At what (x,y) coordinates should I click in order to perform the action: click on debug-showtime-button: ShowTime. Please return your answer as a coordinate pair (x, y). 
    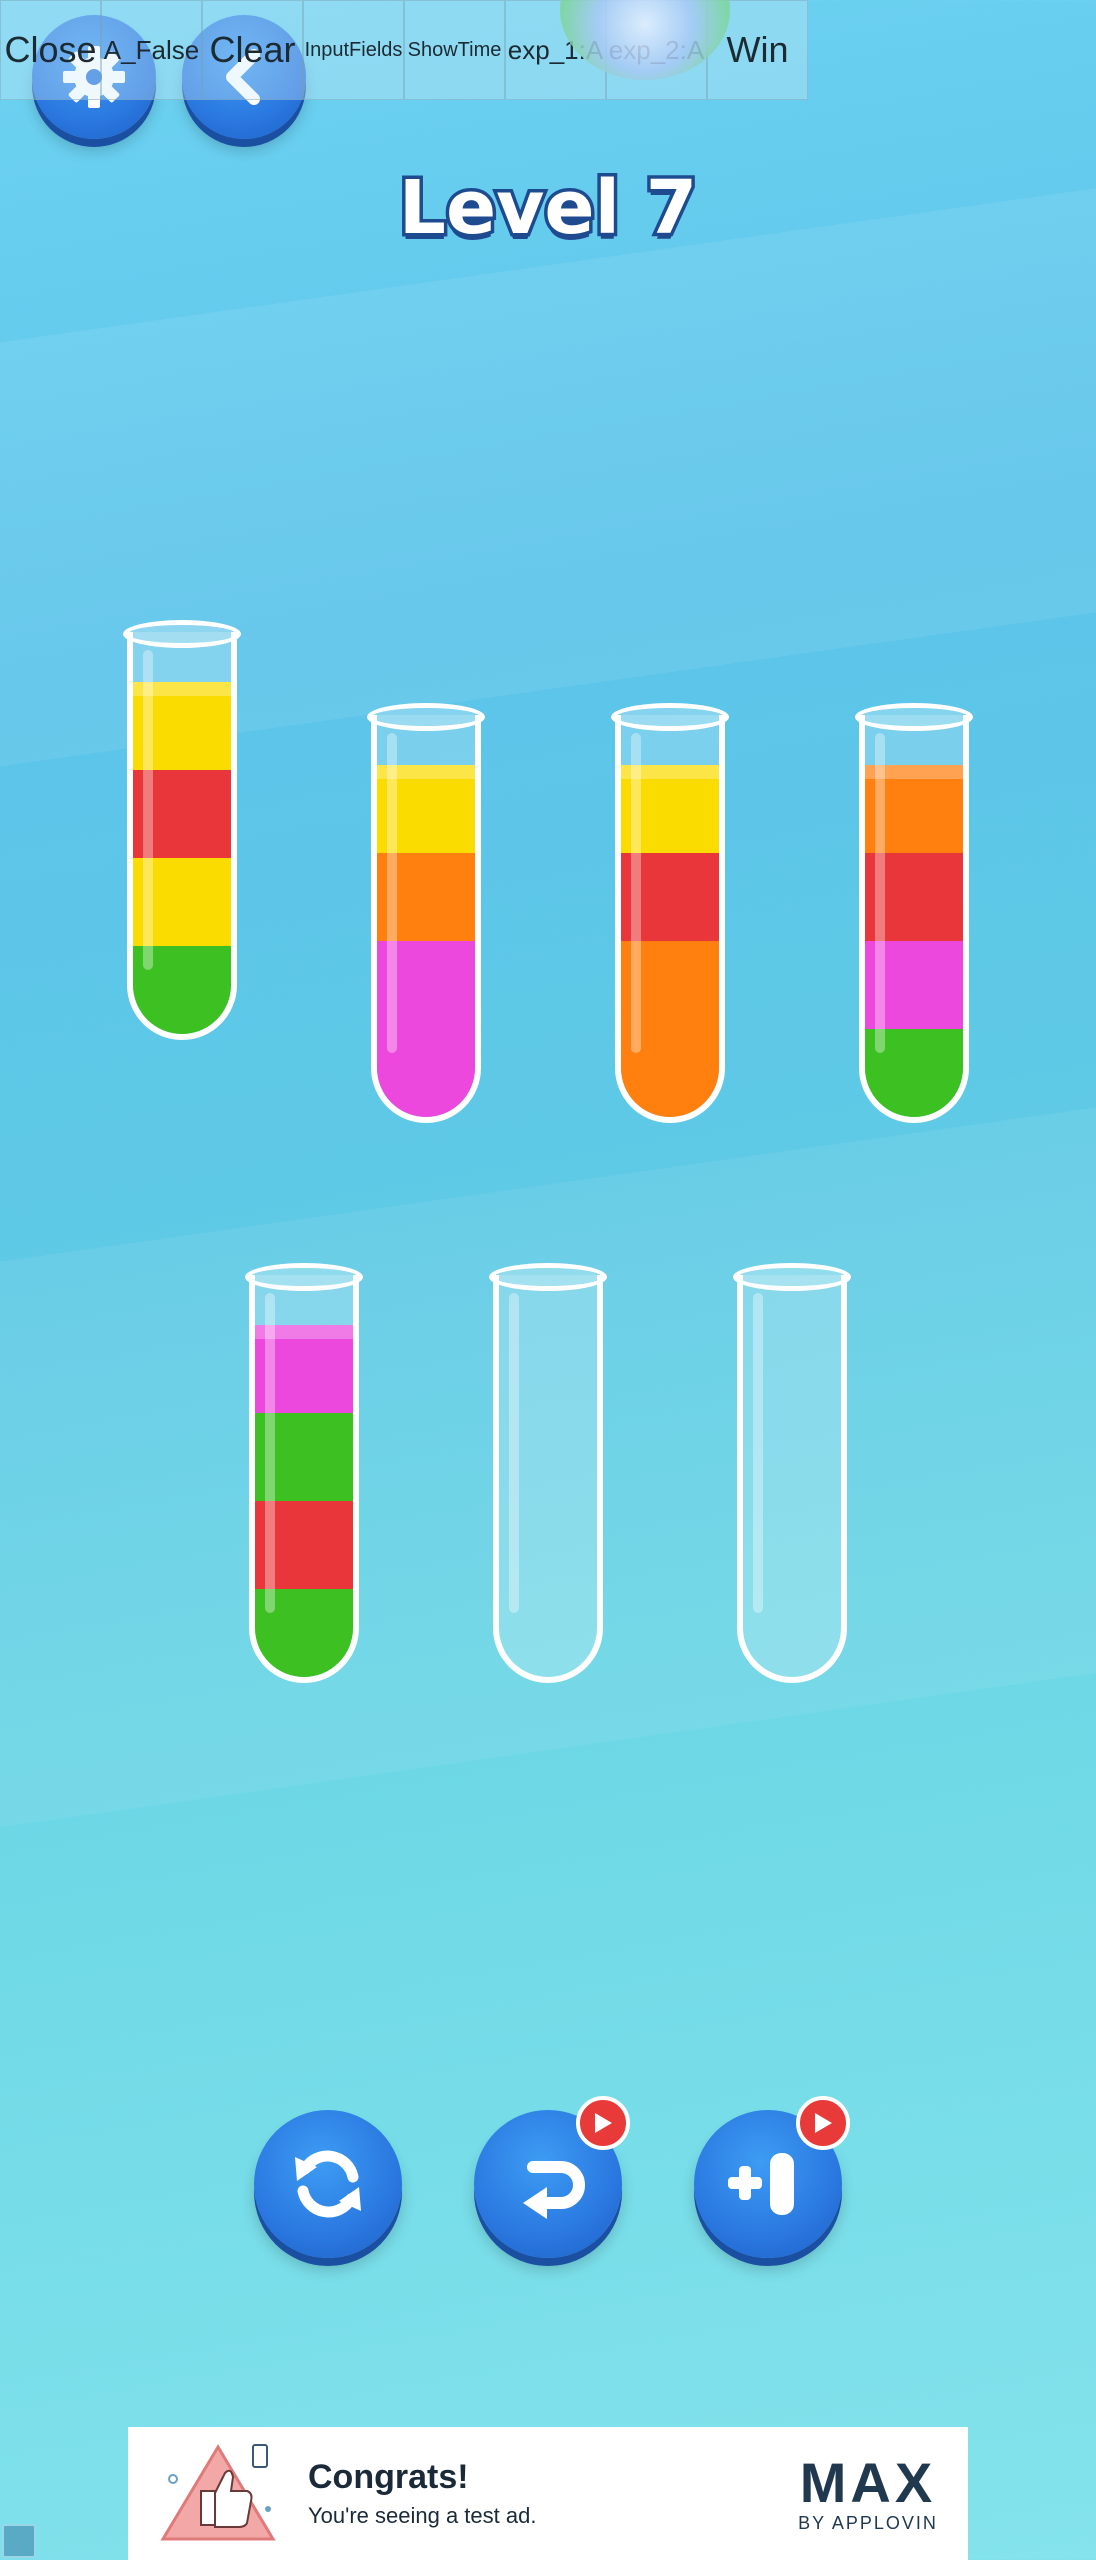
    Looking at the image, I should click on (454, 50).